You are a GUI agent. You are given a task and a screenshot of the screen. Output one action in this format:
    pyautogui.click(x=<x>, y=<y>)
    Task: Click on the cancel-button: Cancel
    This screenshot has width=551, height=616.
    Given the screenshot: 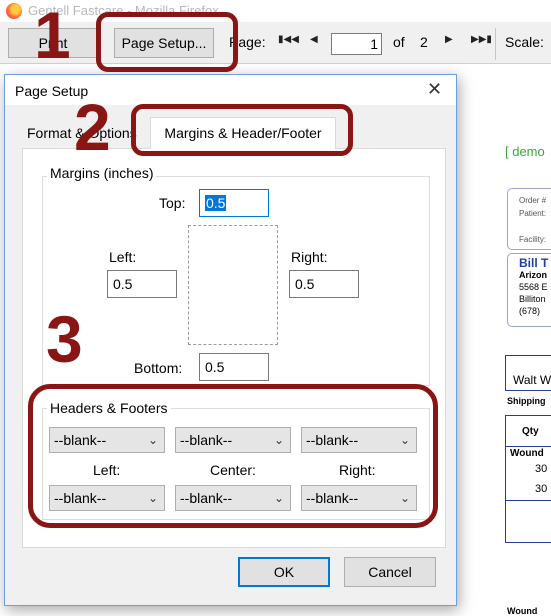 What is the action you would take?
    pyautogui.click(x=390, y=572)
    